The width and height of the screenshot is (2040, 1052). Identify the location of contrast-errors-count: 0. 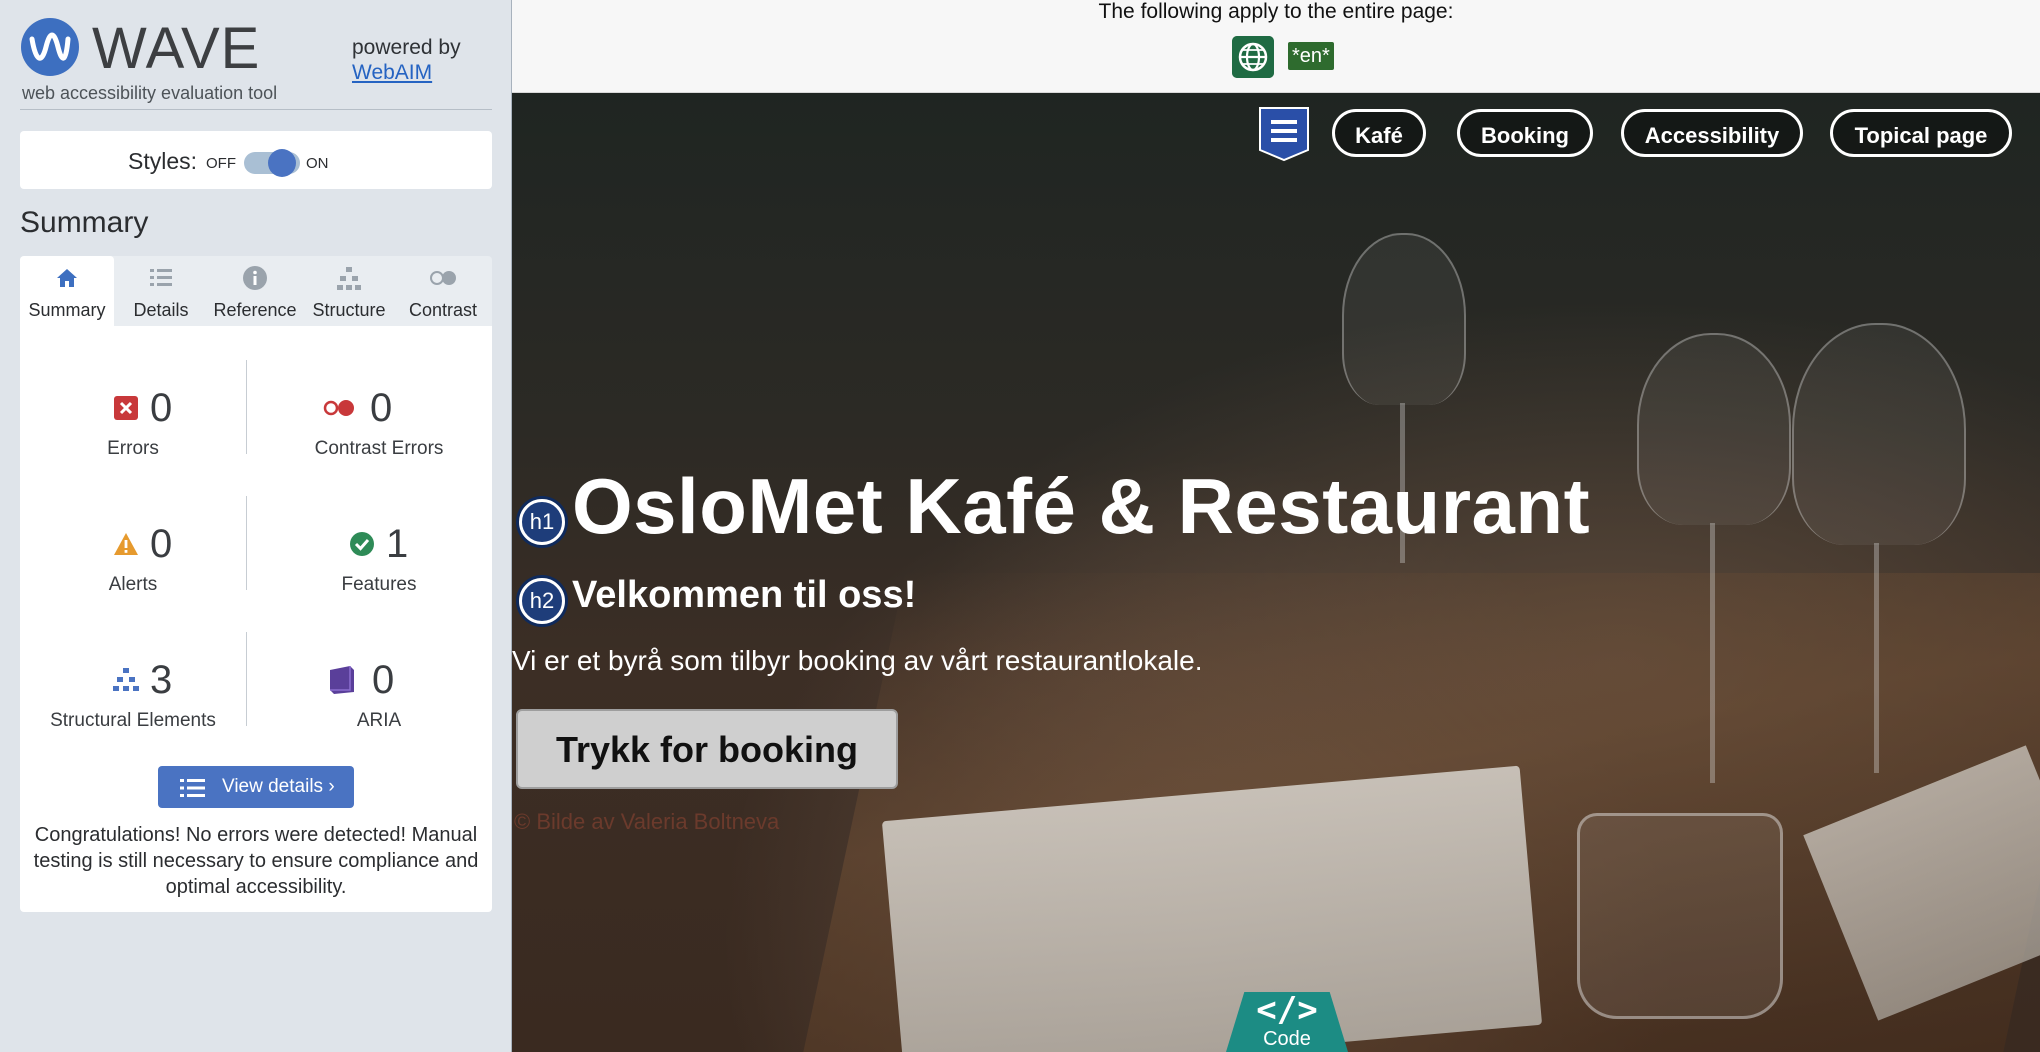
(381, 408).